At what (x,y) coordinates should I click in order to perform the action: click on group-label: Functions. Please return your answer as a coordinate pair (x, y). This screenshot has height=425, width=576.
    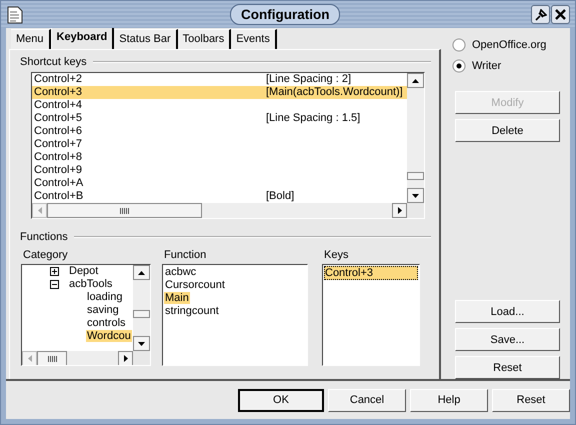
    Looking at the image, I should click on (44, 237).